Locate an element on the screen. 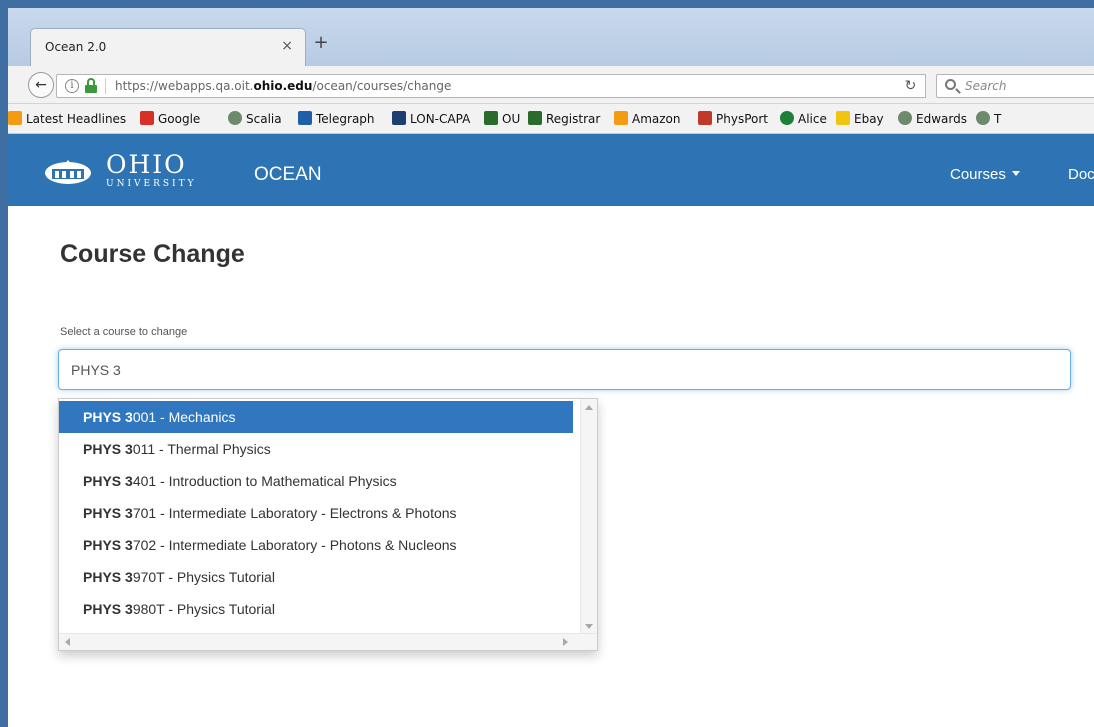 The height and width of the screenshot is (727, 1094). window-frame-top is located at coordinates (547, 4).